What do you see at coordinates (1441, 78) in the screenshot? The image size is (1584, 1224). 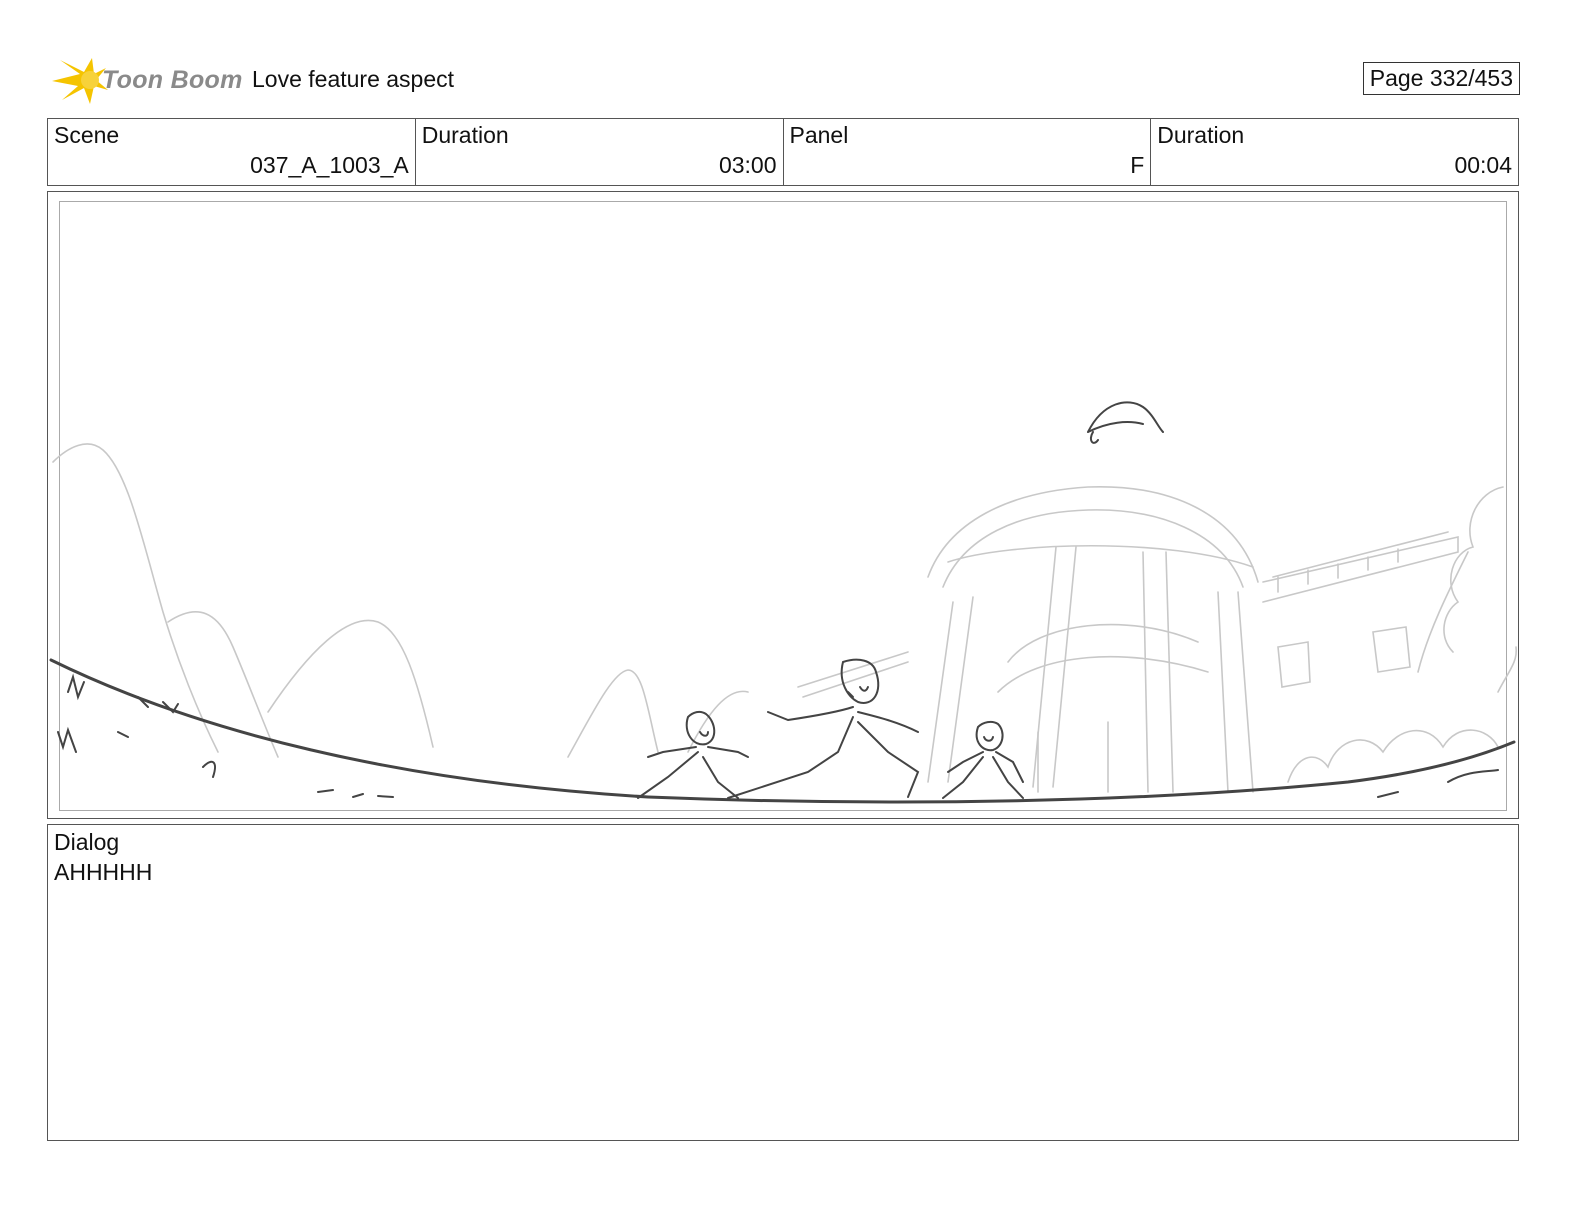 I see `page-number: Page 332/453` at bounding box center [1441, 78].